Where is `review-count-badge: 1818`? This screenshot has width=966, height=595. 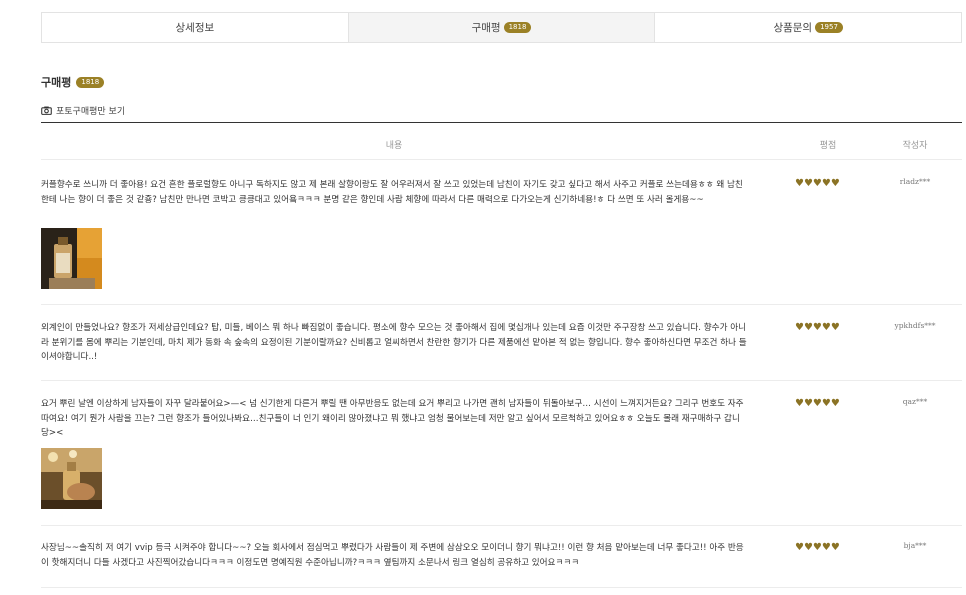
review-count-badge: 1818 is located at coordinates (517, 27).